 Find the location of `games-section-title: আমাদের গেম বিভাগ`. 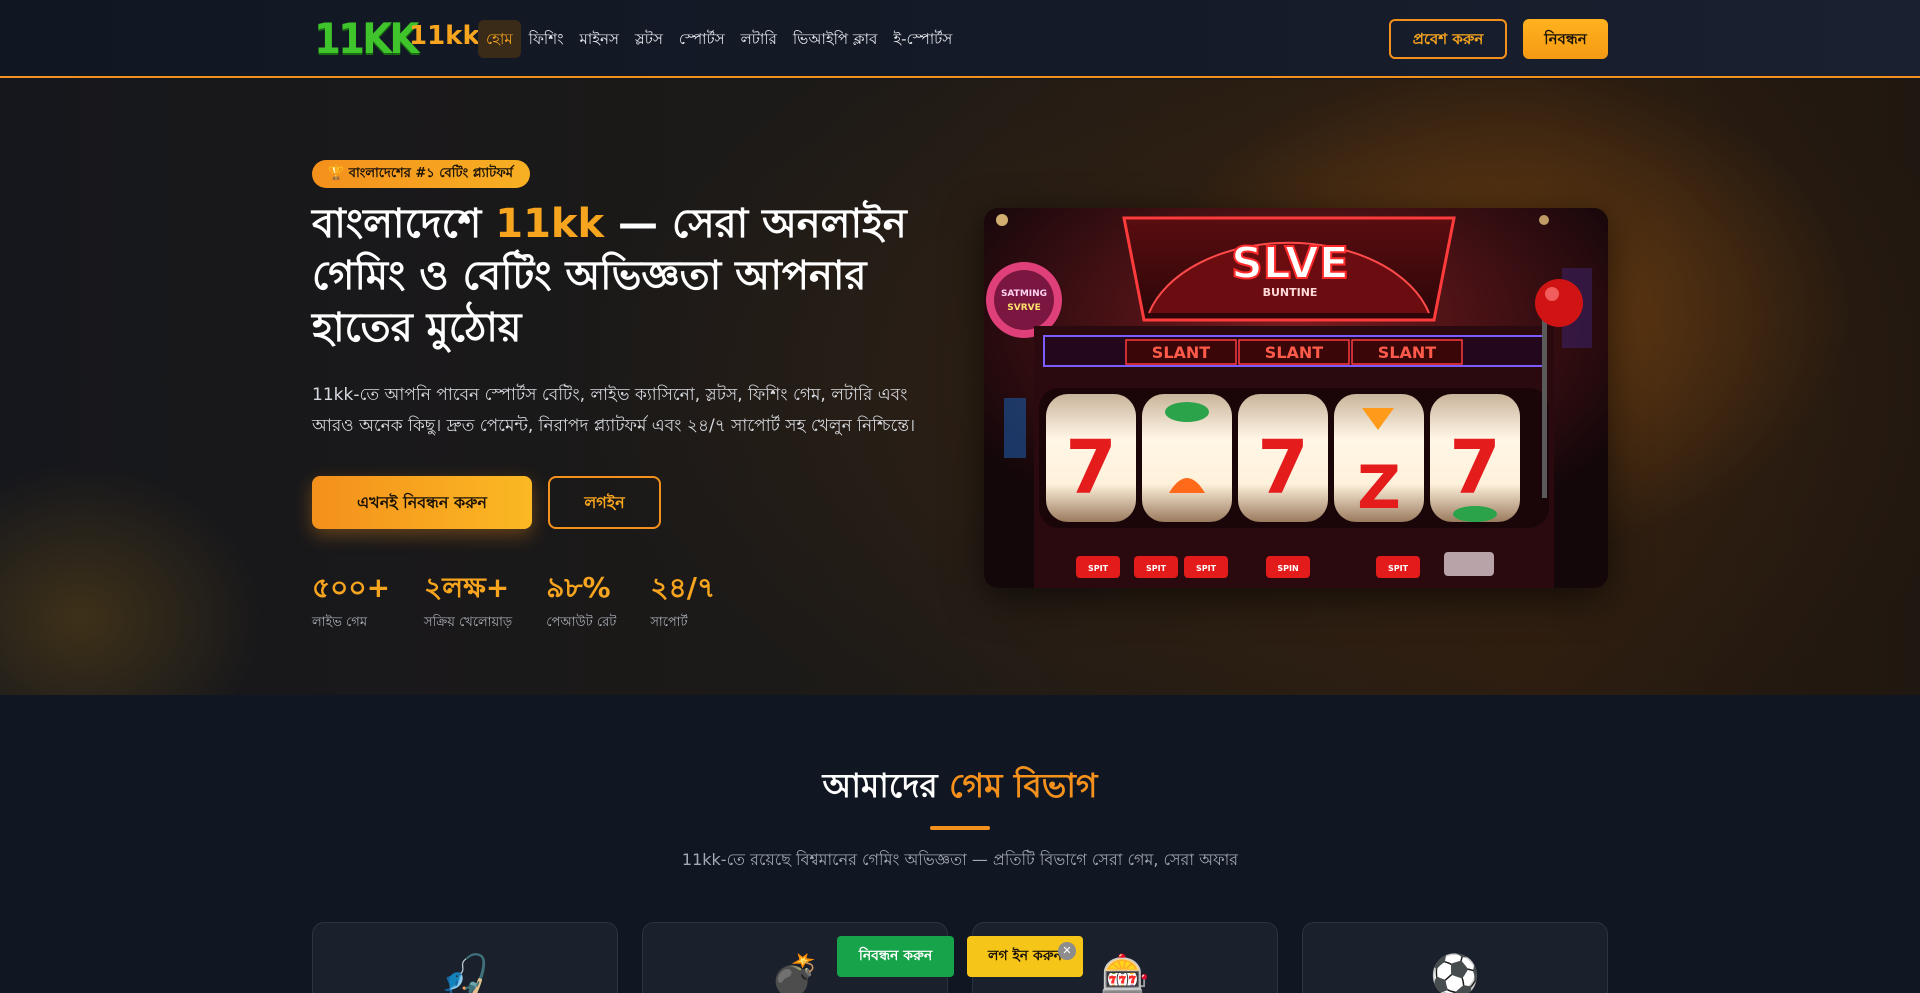

games-section-title: আমাদের গেম বিভাগ is located at coordinates (960, 786).